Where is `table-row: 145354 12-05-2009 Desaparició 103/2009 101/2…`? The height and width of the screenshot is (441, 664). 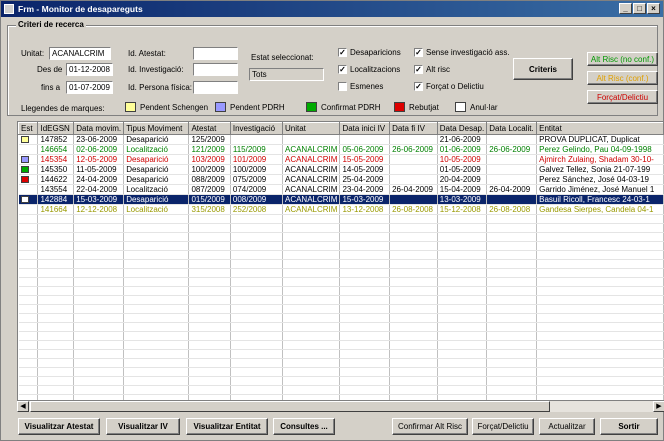
table-row: 145354 12-05-2009 Desaparició 103/2009 101/2… is located at coordinates (341, 159).